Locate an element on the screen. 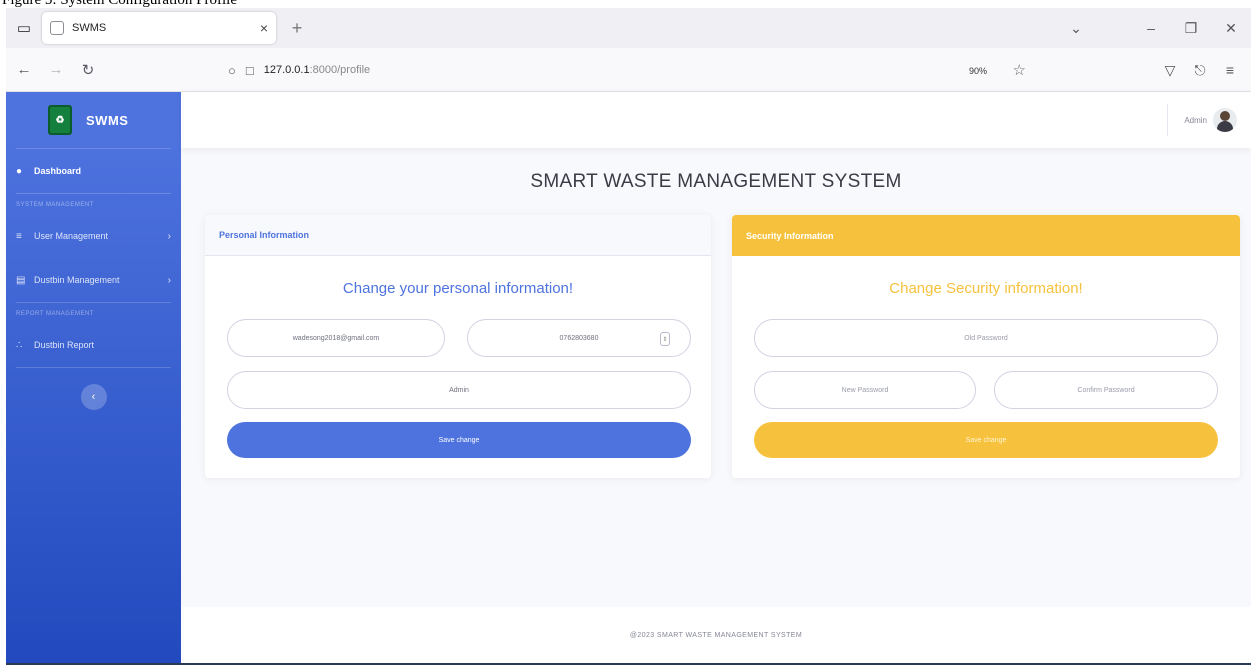  sidebar-item-user-management: ≡ User Management › is located at coordinates (93, 236).